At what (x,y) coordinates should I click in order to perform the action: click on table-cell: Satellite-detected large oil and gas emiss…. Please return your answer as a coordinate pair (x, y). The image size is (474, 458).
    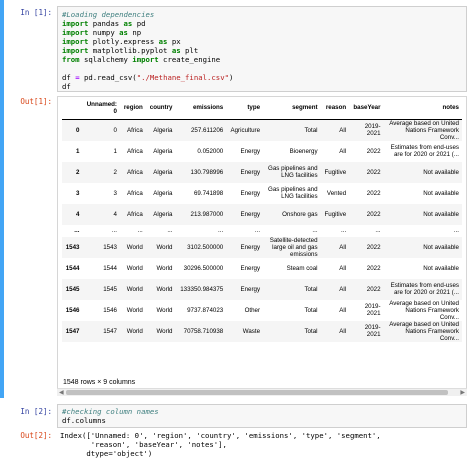
    Looking at the image, I should click on (293, 247).